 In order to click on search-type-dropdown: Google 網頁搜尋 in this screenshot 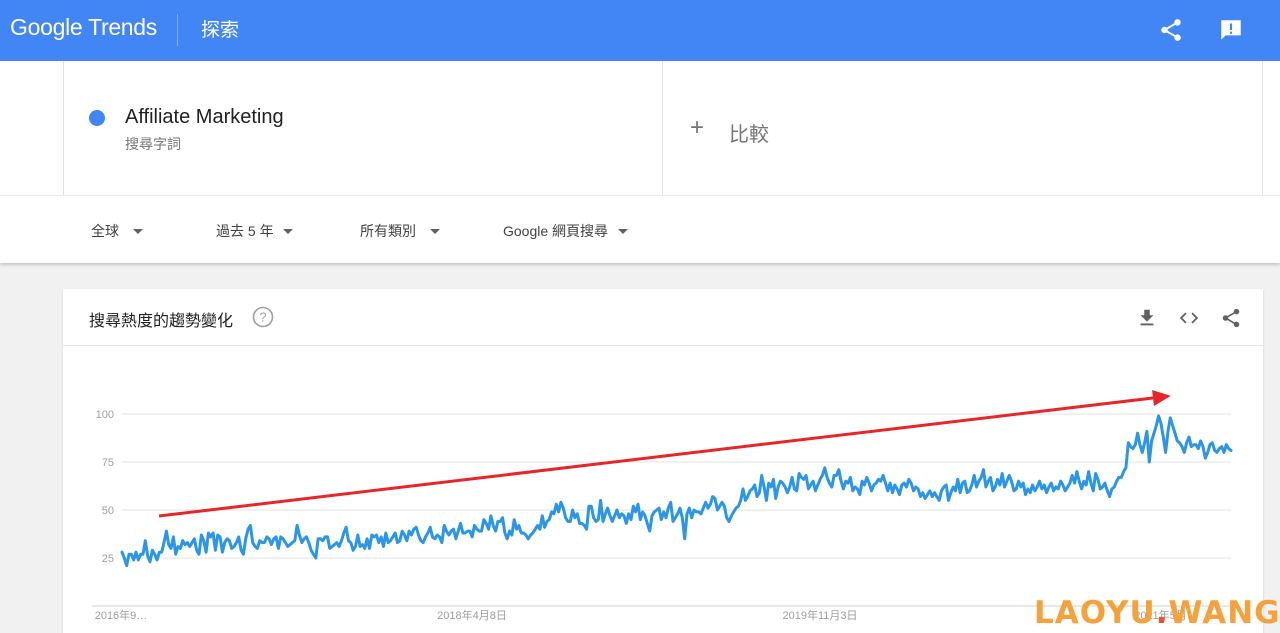, I will do `click(566, 231)`.